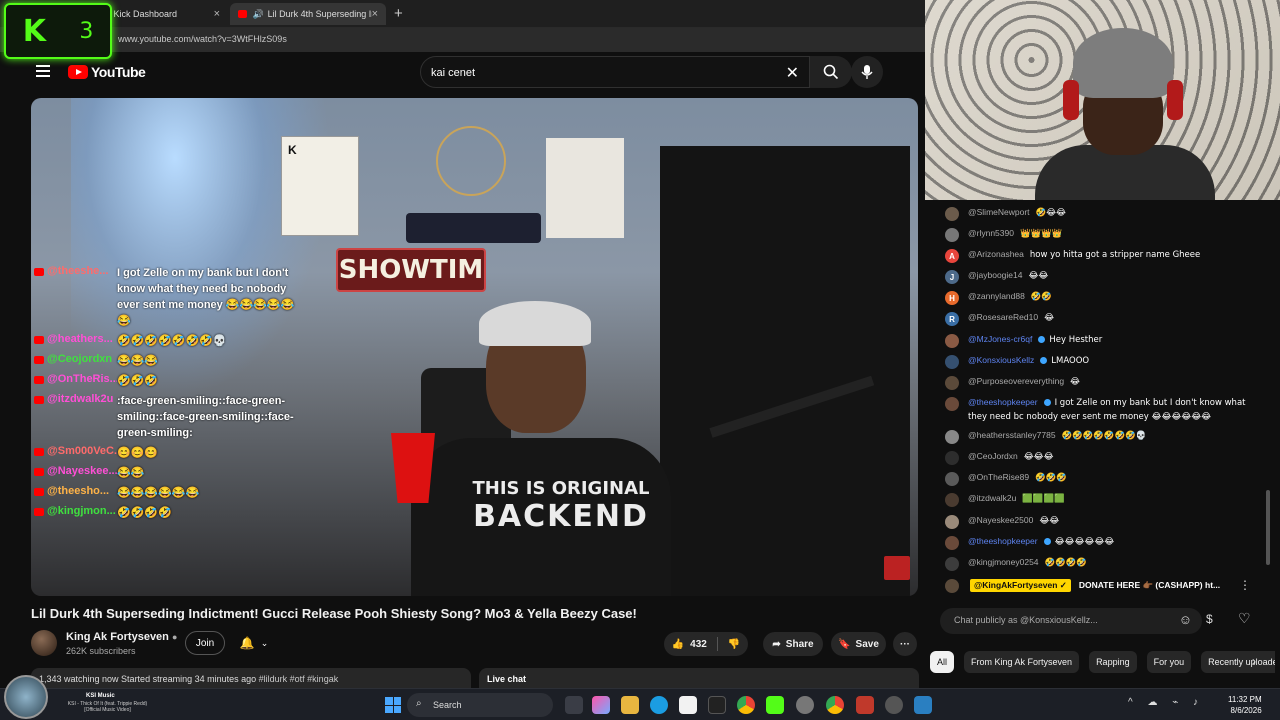 The image size is (1280, 720). Describe the element at coordinates (44, 643) in the screenshot. I see `channel-avatar` at that location.